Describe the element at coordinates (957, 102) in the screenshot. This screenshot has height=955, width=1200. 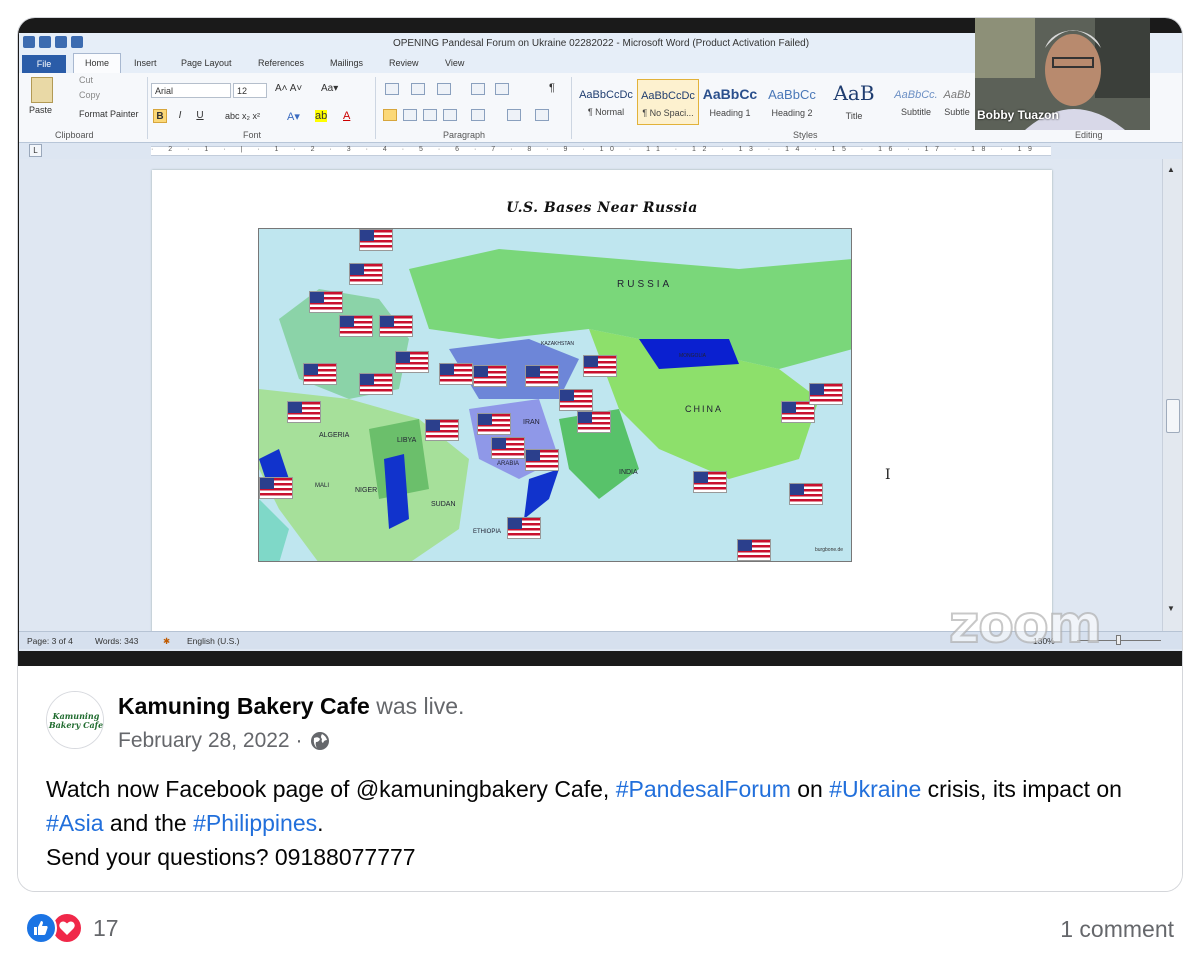
I see `style-subtle: AaBb Subtle` at that location.